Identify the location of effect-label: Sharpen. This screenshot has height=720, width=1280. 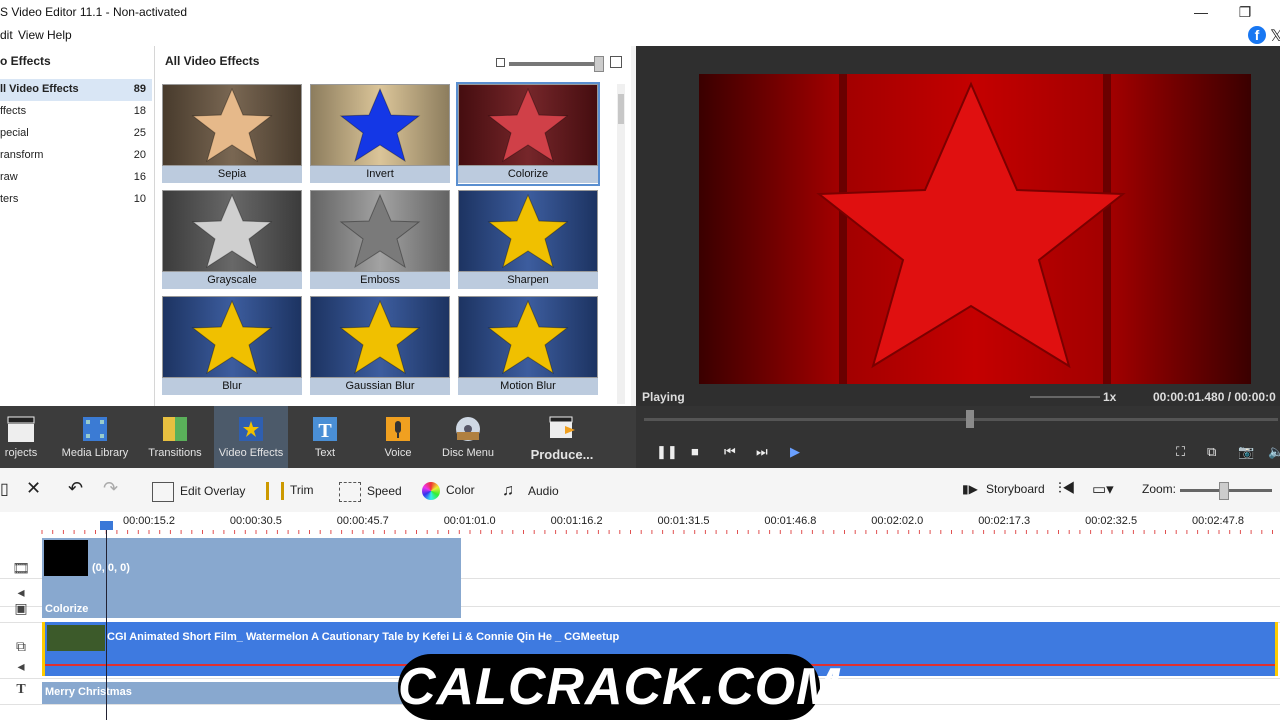
(528, 280).